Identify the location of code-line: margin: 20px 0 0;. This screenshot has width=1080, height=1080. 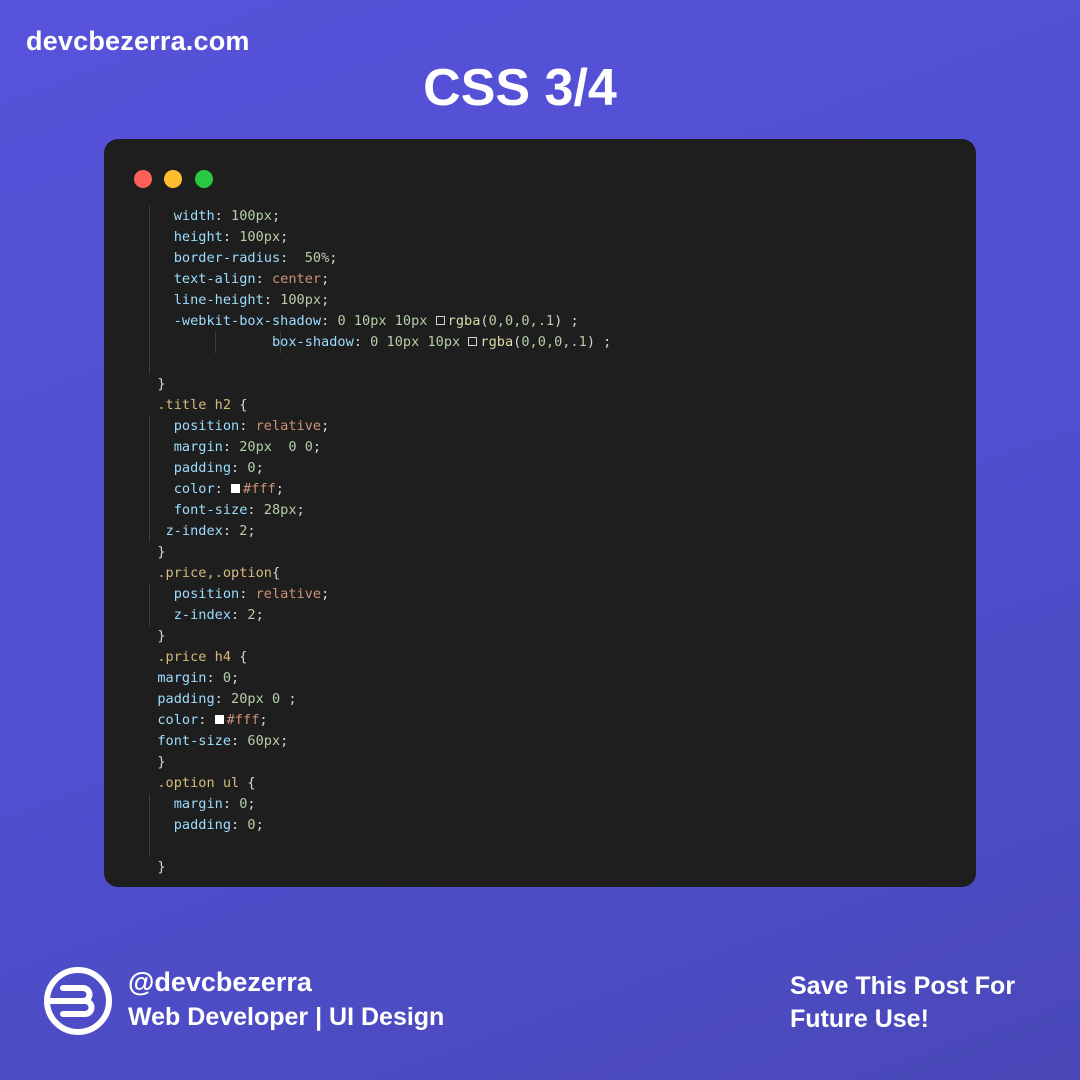
(376, 447).